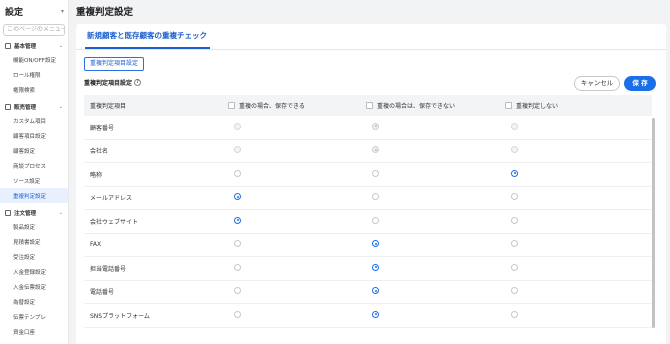 Image resolution: width=670 pixels, height=344 pixels. What do you see at coordinates (231, 105) in the screenshot?
I see `select-all-save-allowed-checkbox` at bounding box center [231, 105].